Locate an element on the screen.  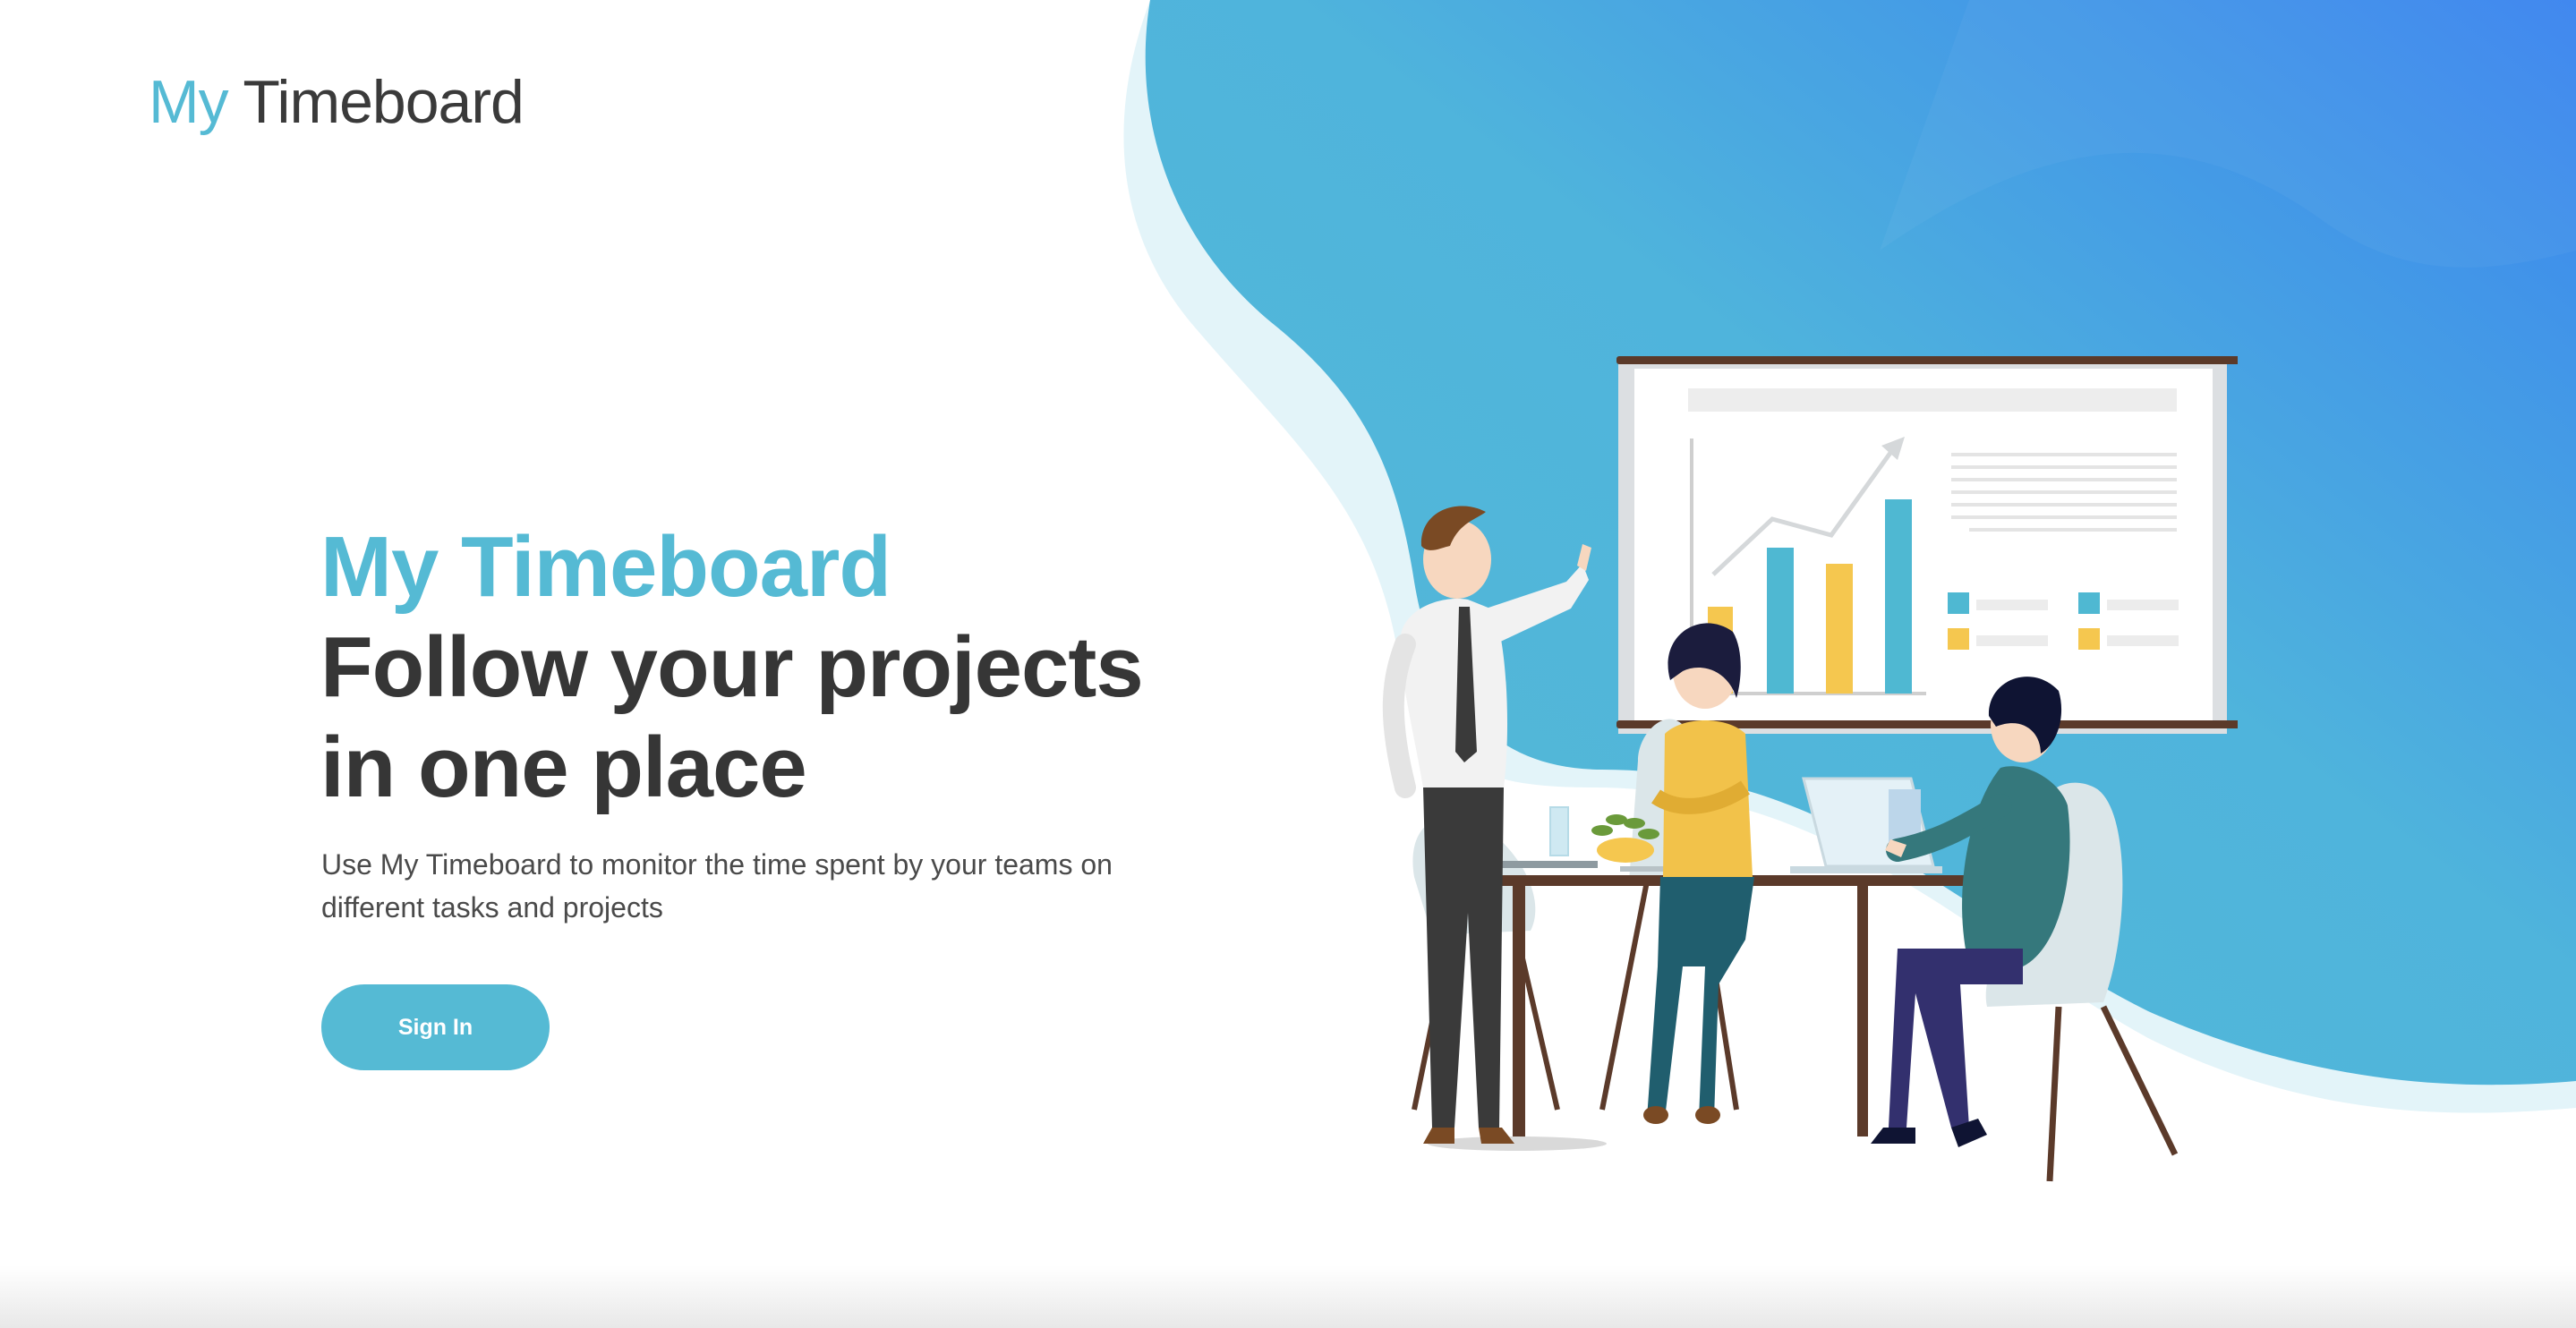
logo-text: Timeboard is located at coordinates (384, 102).